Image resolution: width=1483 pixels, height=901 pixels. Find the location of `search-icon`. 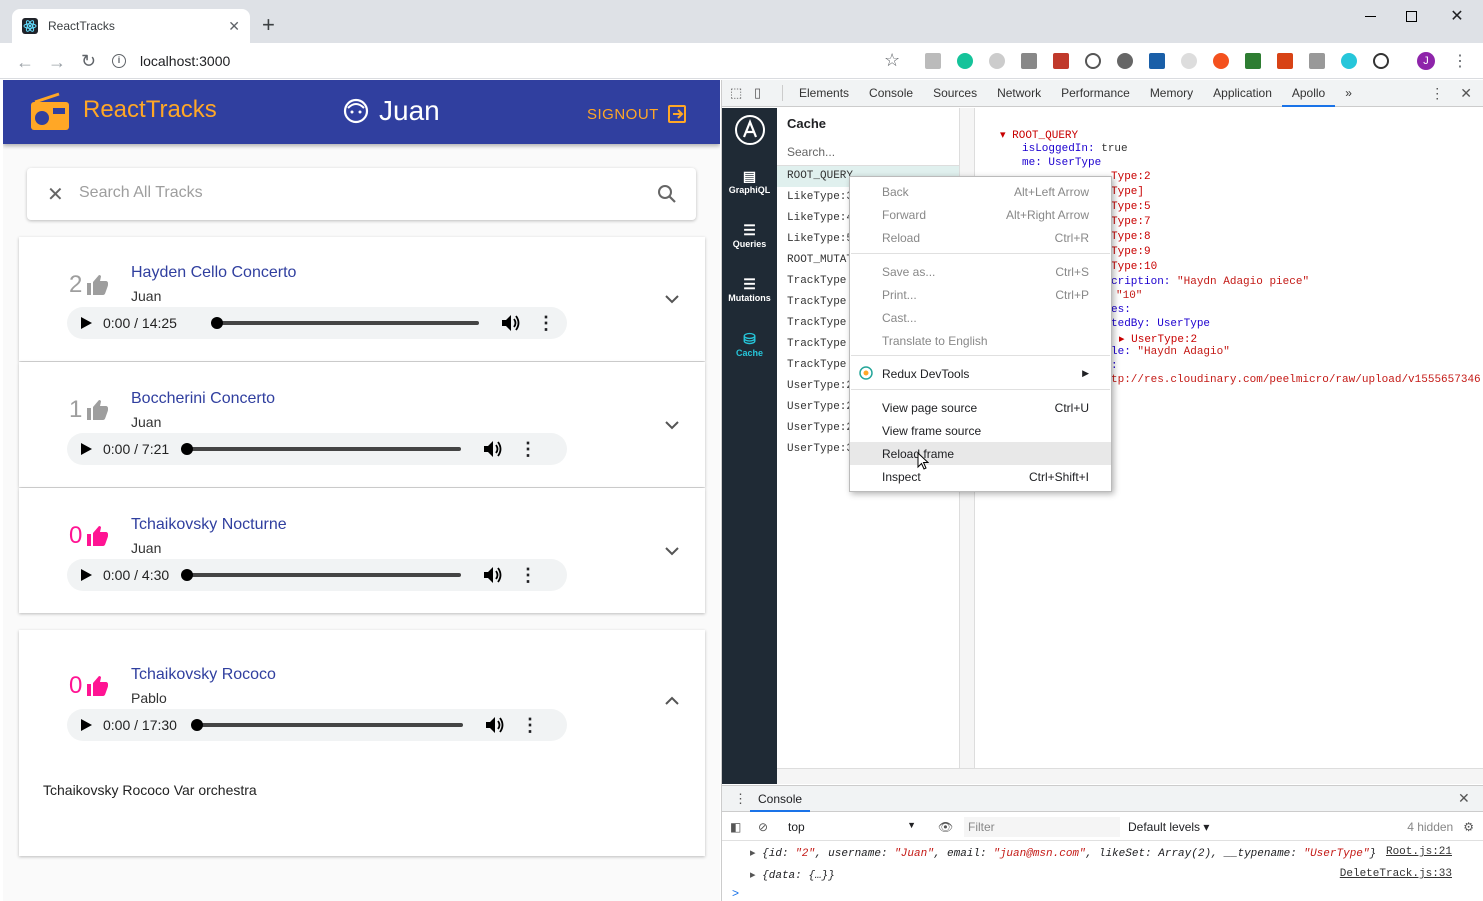

search-icon is located at coordinates (667, 194).